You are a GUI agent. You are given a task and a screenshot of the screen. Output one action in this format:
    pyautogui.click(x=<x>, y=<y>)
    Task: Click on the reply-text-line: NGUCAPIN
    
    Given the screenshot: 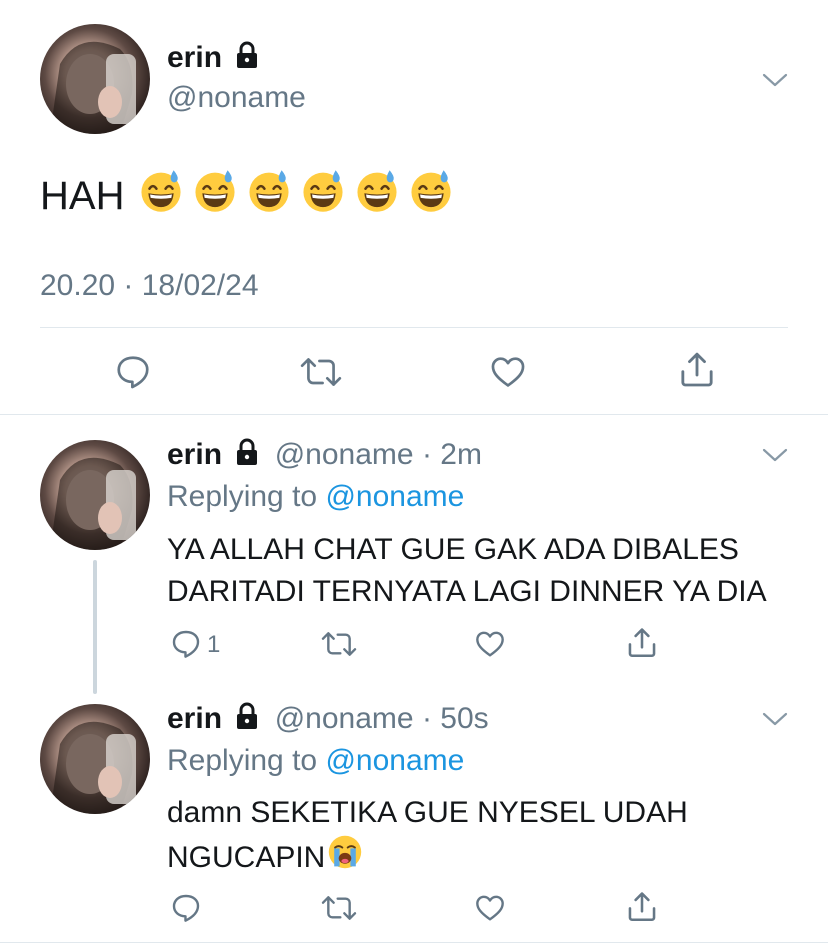 What is the action you would take?
    pyautogui.click(x=246, y=857)
    